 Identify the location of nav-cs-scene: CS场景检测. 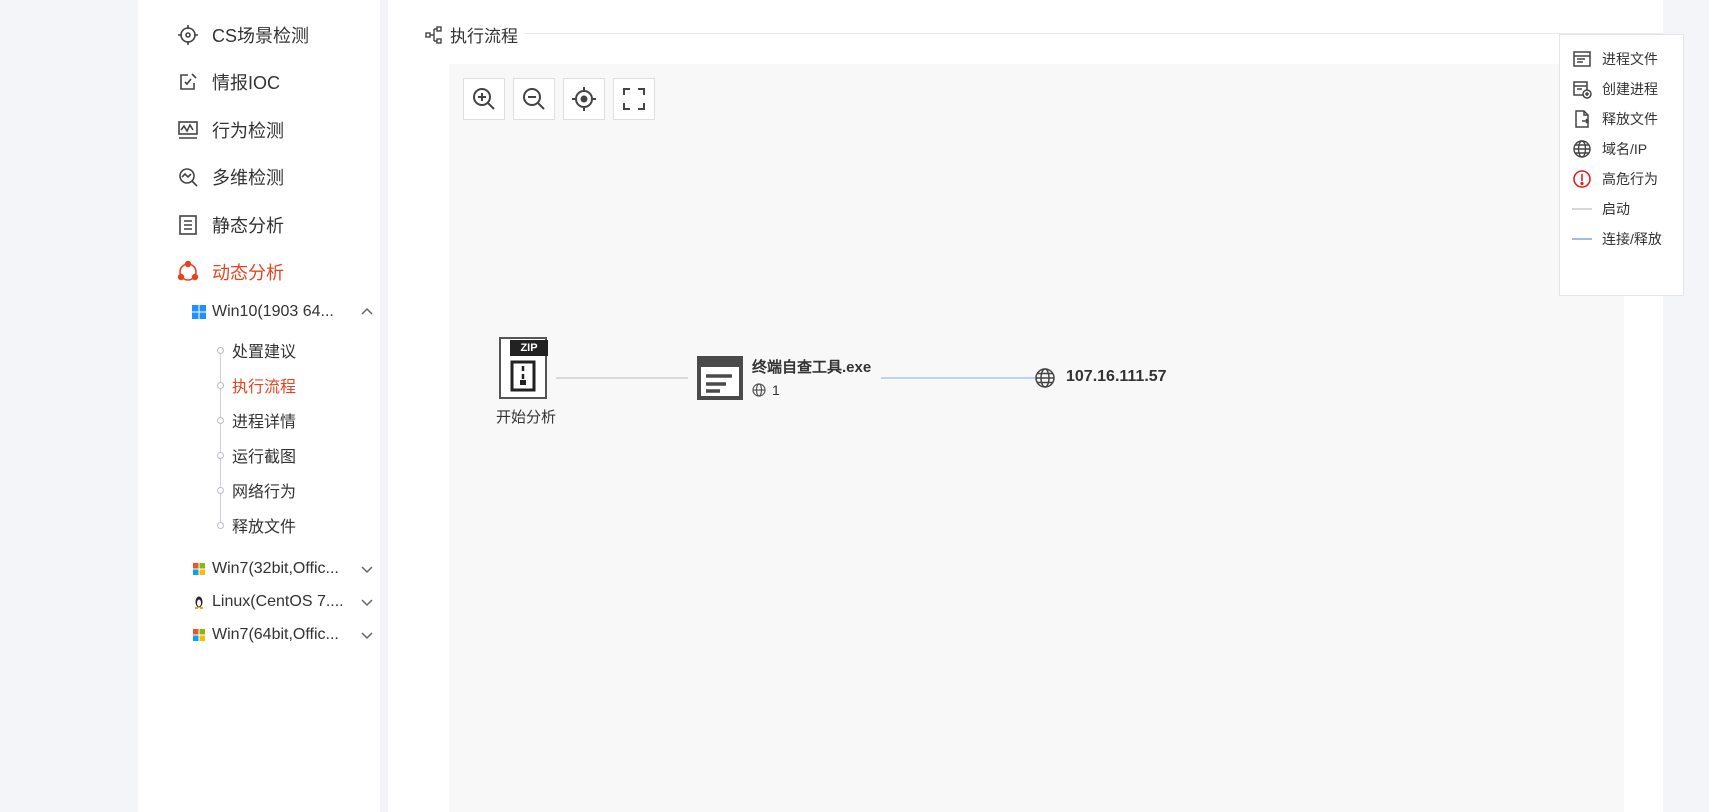
(242, 35).